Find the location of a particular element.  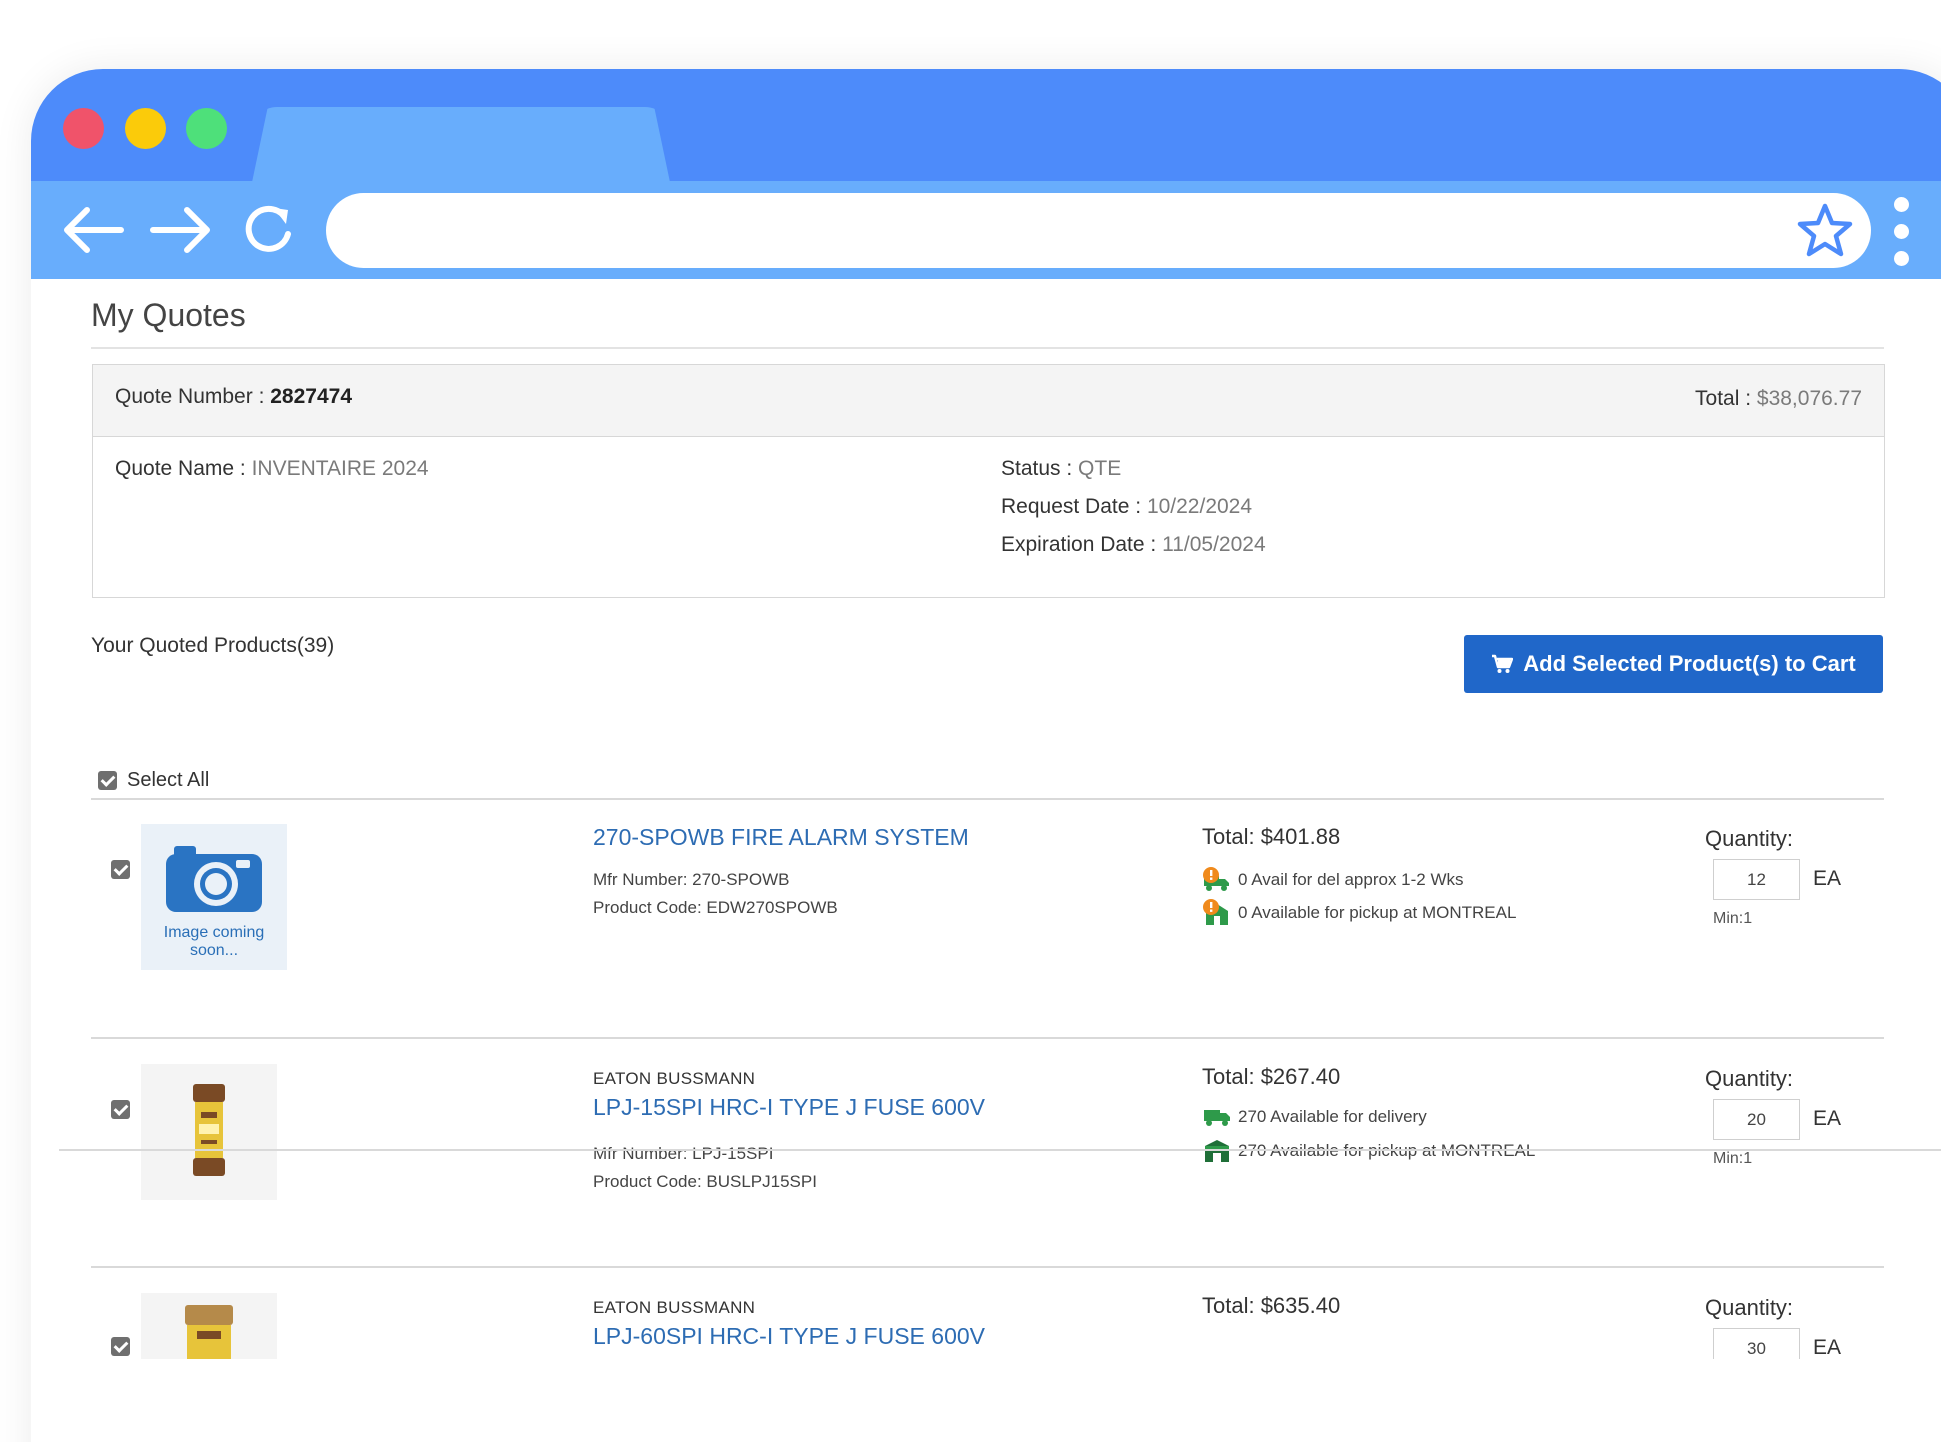

quote-name-label: Quote Name : is located at coordinates (180, 468).